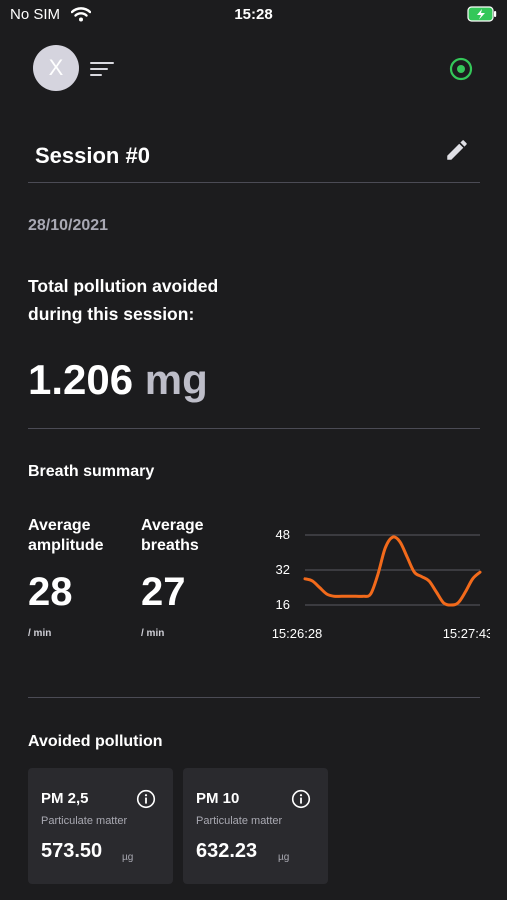 This screenshot has height=900, width=507. I want to click on chart-y-tick-label: 16, so click(283, 604).